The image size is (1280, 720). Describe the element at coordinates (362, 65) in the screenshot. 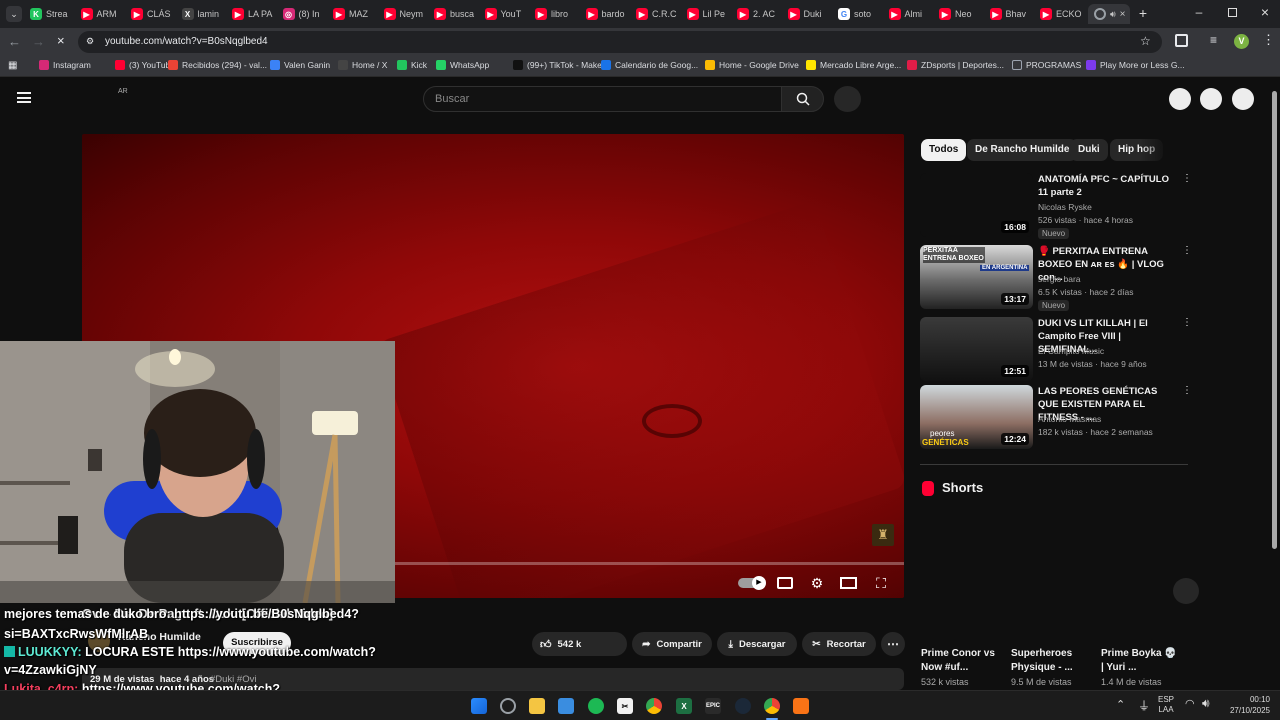

I see `bookmark-item: Home / X` at that location.